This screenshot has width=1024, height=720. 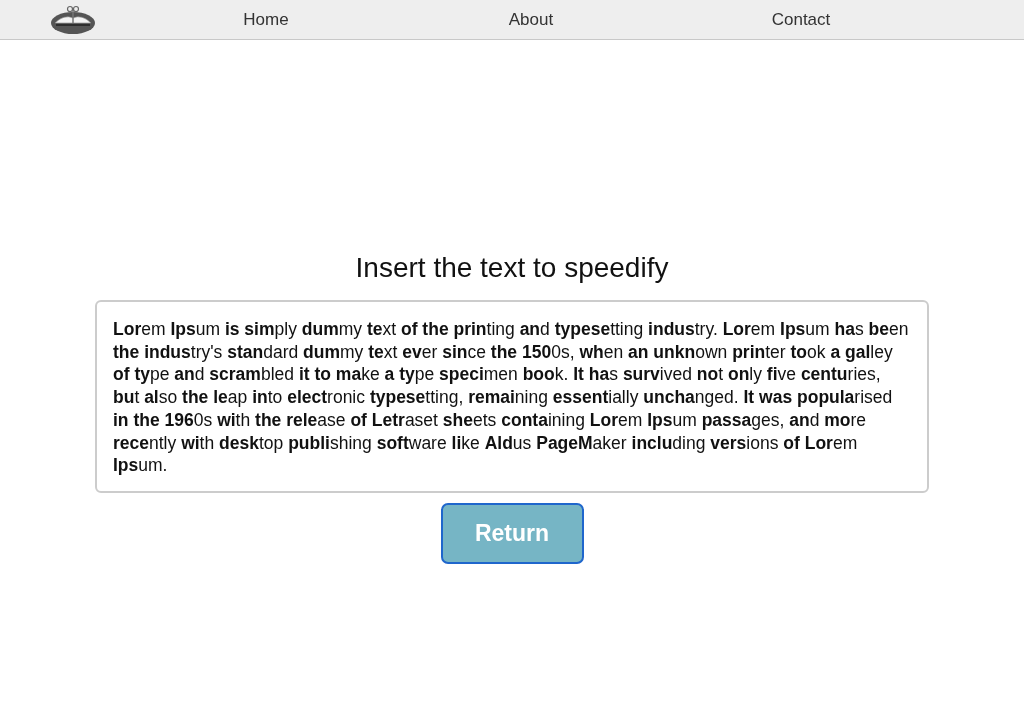 What do you see at coordinates (512, 268) in the screenshot?
I see `page-heading: Insert the text to speedify` at bounding box center [512, 268].